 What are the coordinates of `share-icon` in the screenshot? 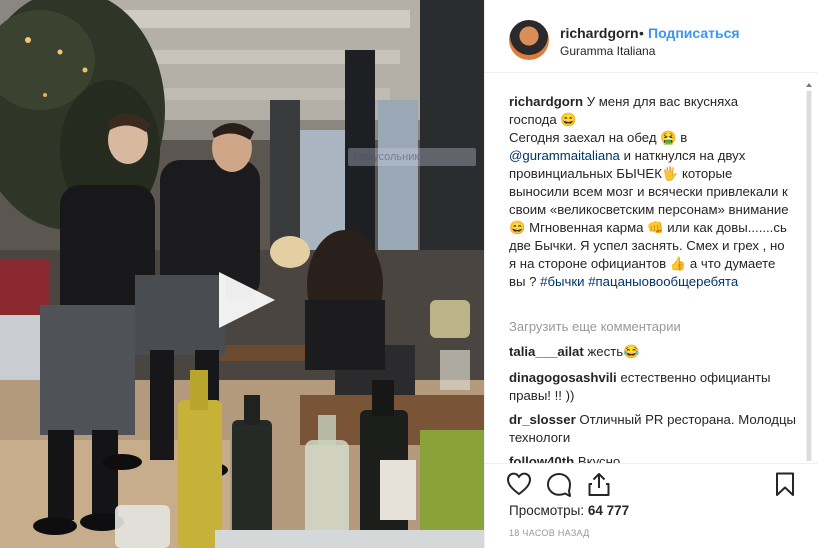 It's located at (599, 484).